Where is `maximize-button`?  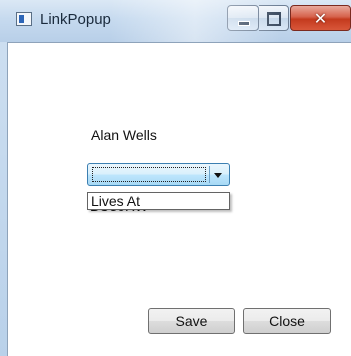
maximize-button is located at coordinates (274, 18).